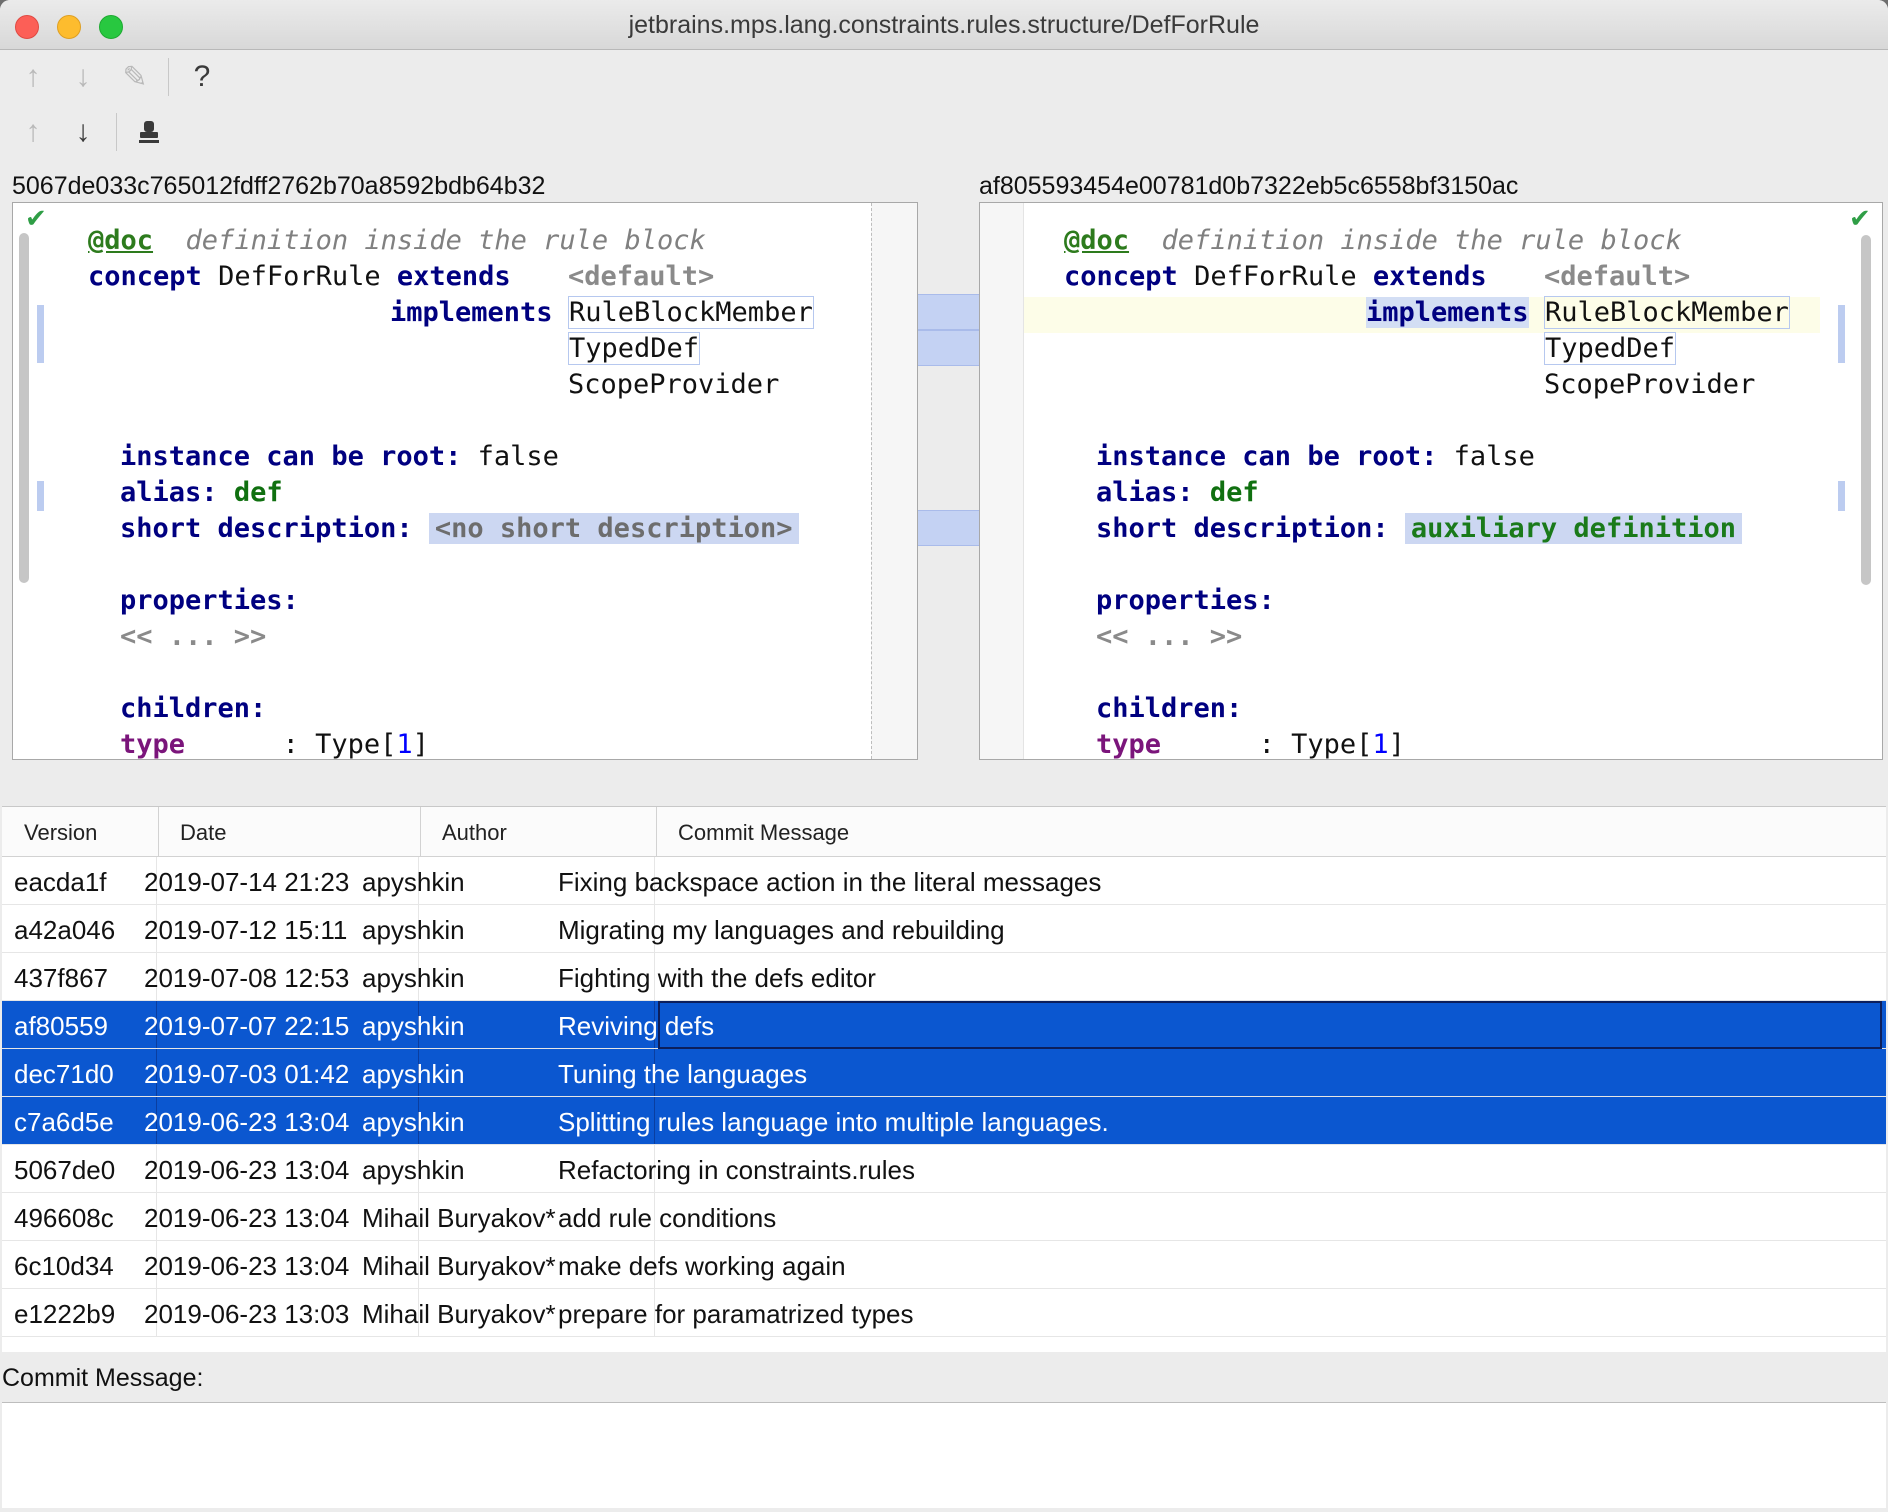  I want to click on column-header-author: Author, so click(474, 833).